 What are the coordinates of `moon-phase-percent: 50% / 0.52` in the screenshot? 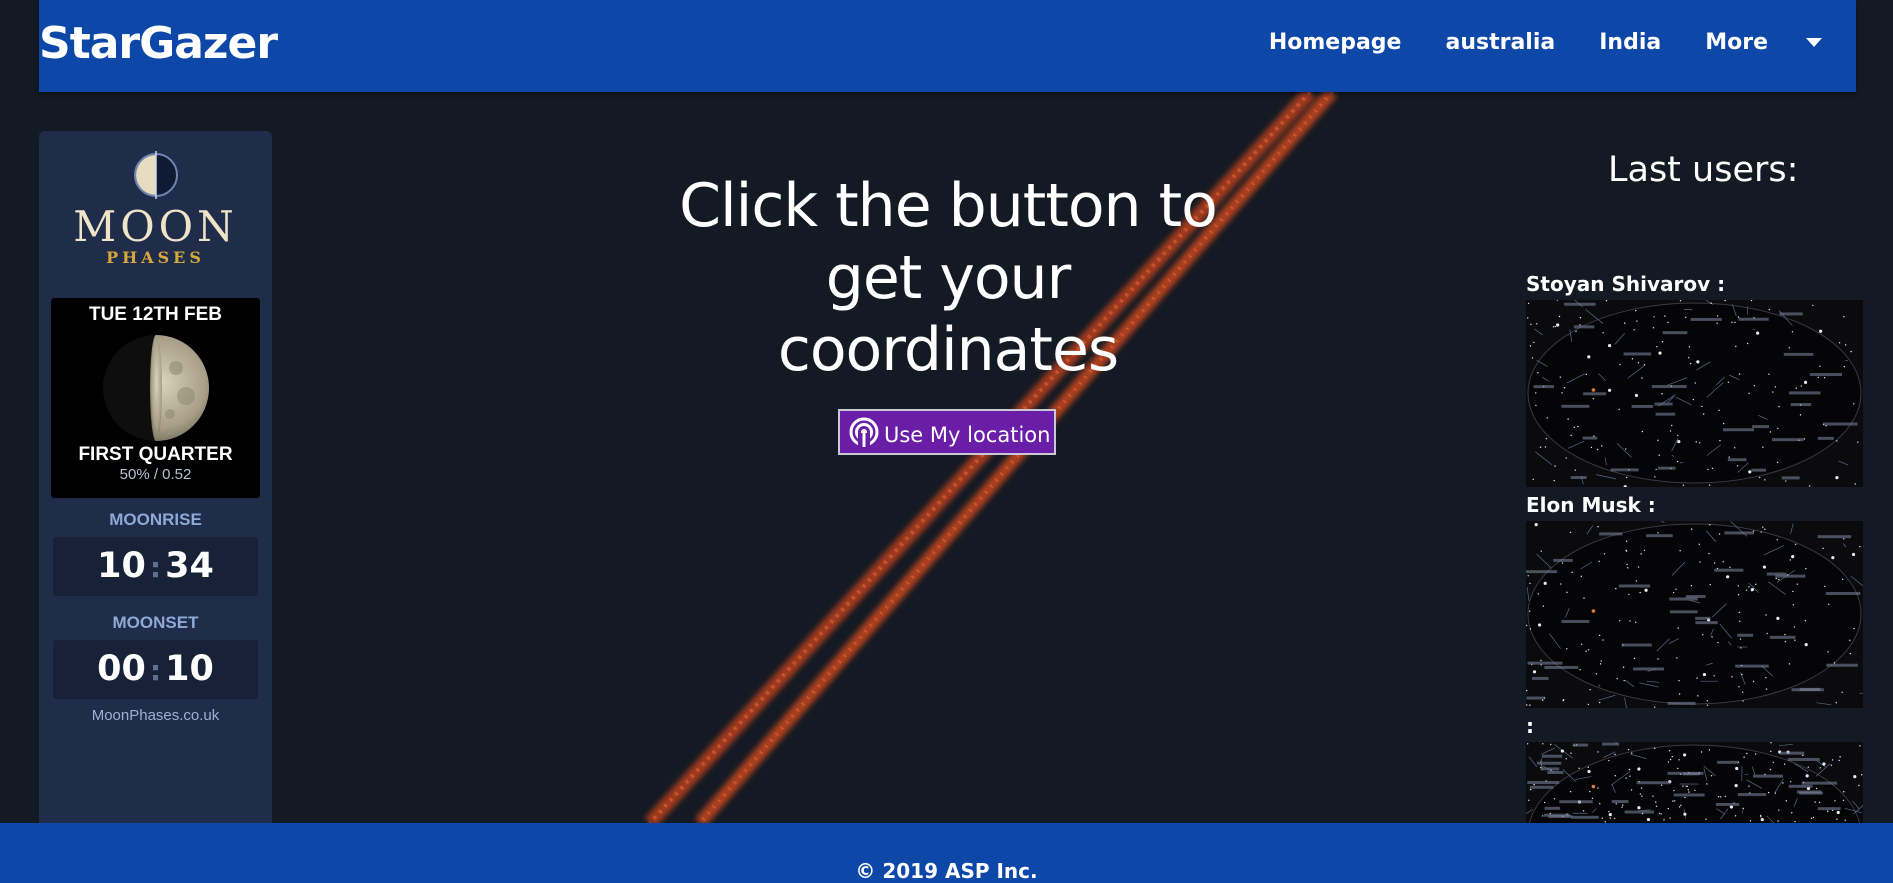 It's located at (155, 474).